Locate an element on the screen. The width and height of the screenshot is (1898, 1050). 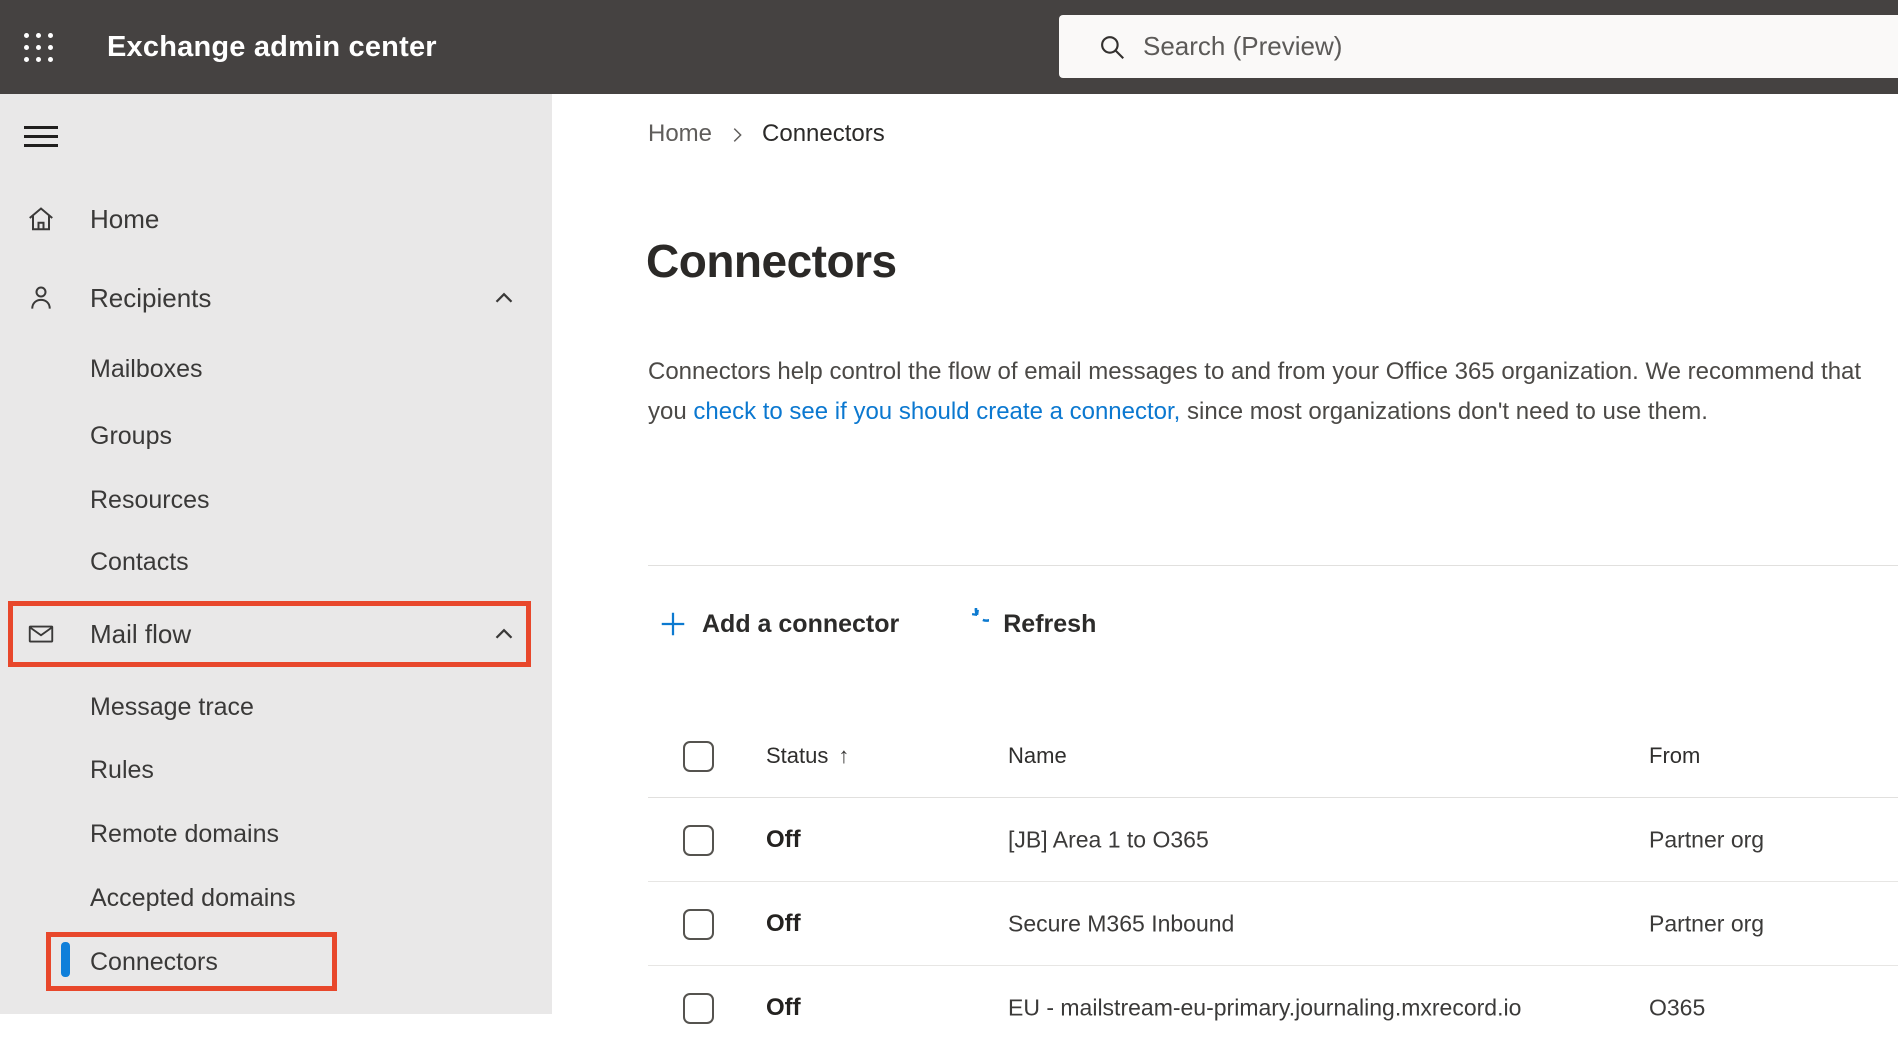
sidebar-item-recipients: Recipients is located at coordinates (276, 298).